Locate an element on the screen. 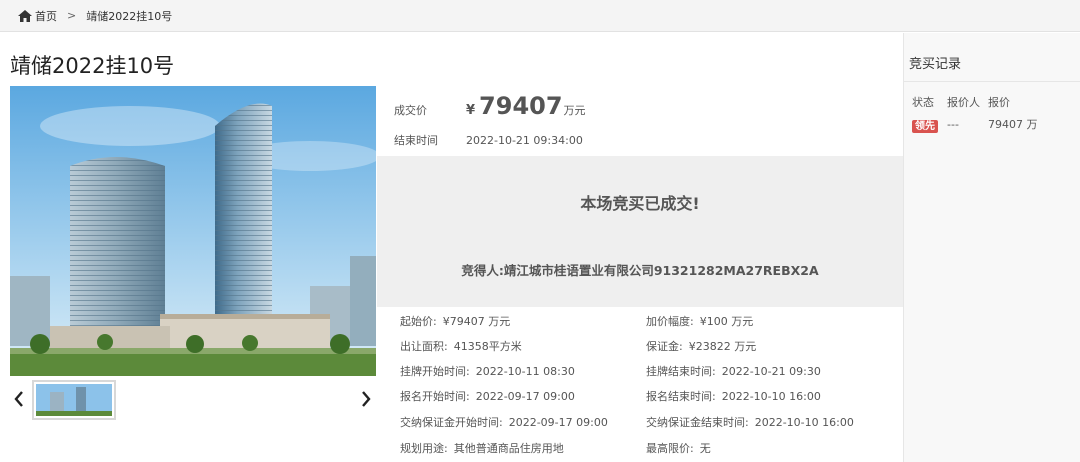 This screenshot has height=462, width=1080. bid-amount: 79407 万 is located at coordinates (1013, 124).